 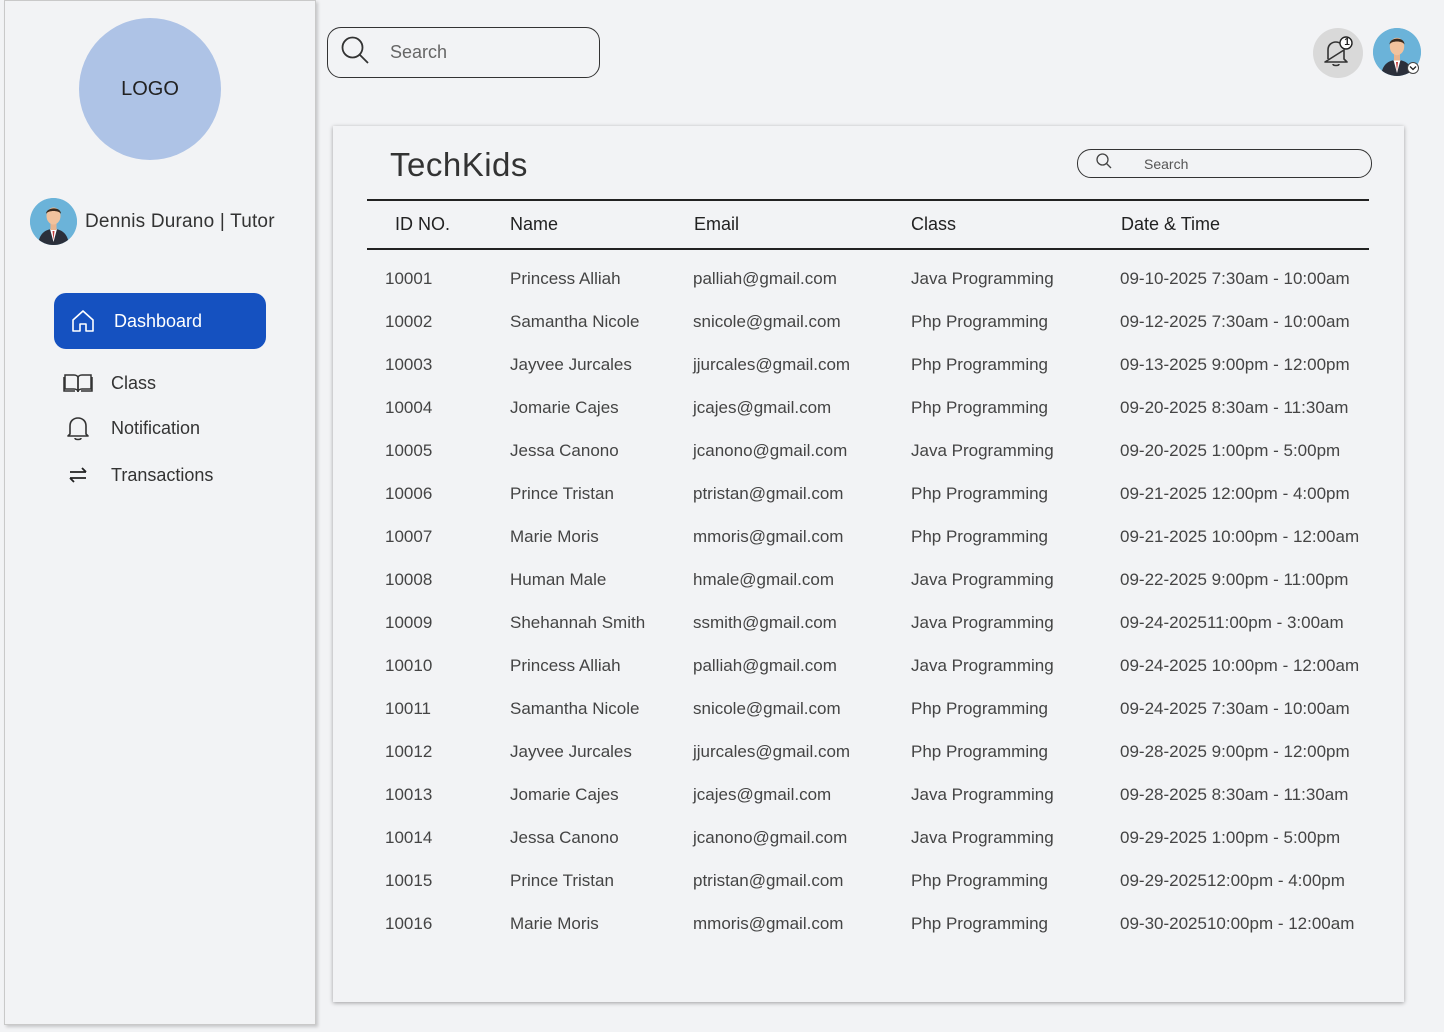 I want to click on cell-name: Shehannah Smith, so click(x=578, y=622).